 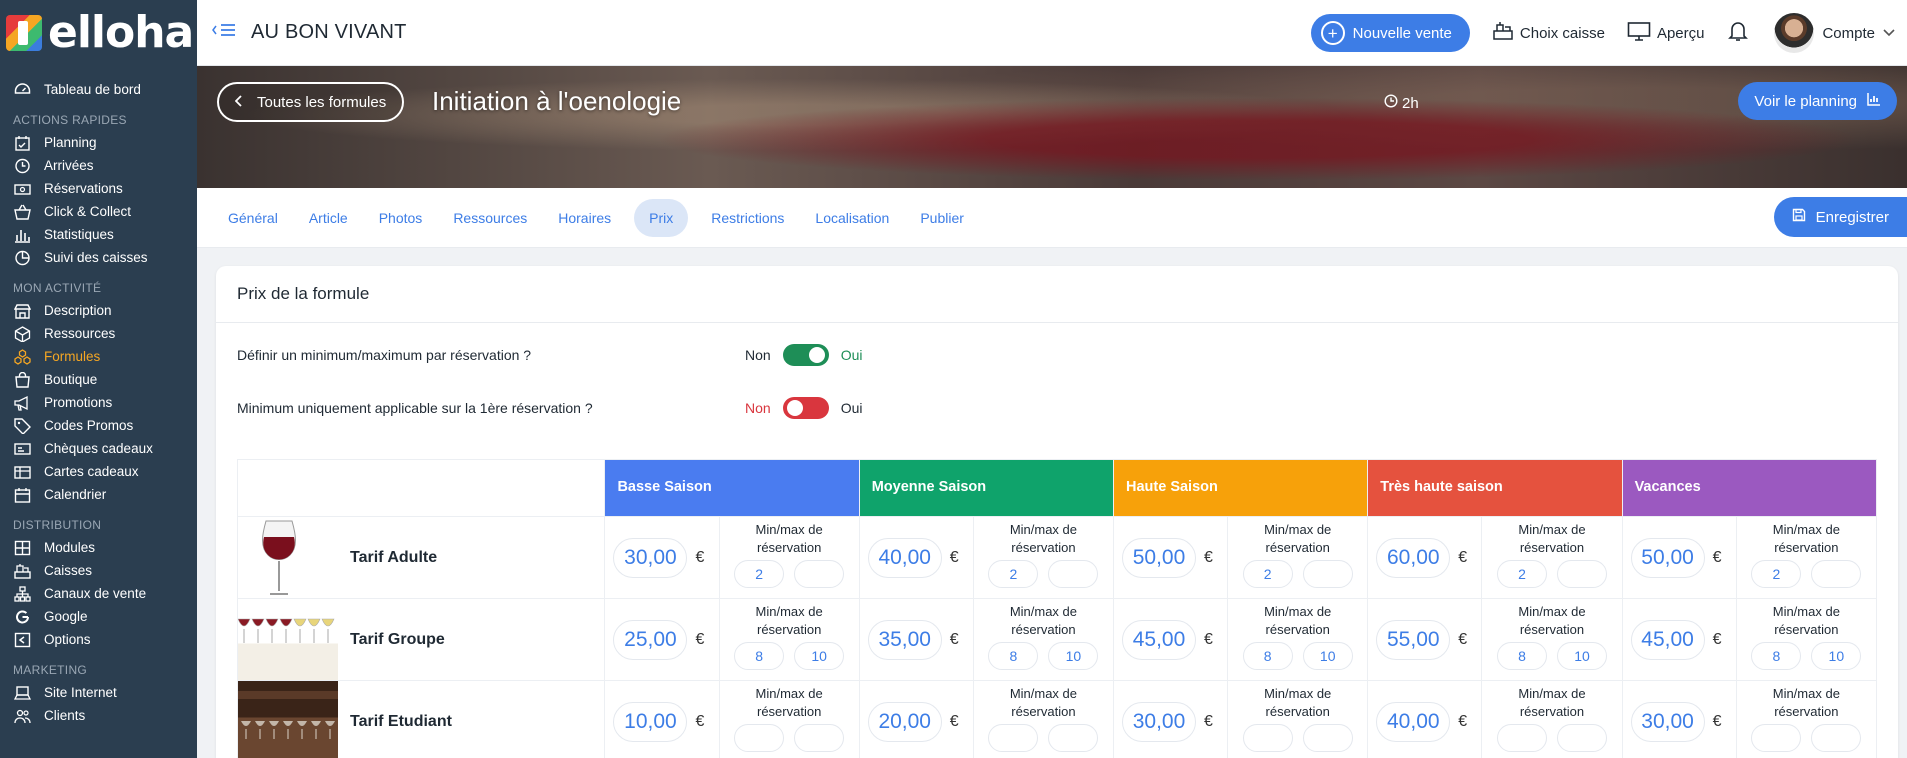 What do you see at coordinates (421, 557) in the screenshot?
I see `tarif-cell: Tarif Adulte` at bounding box center [421, 557].